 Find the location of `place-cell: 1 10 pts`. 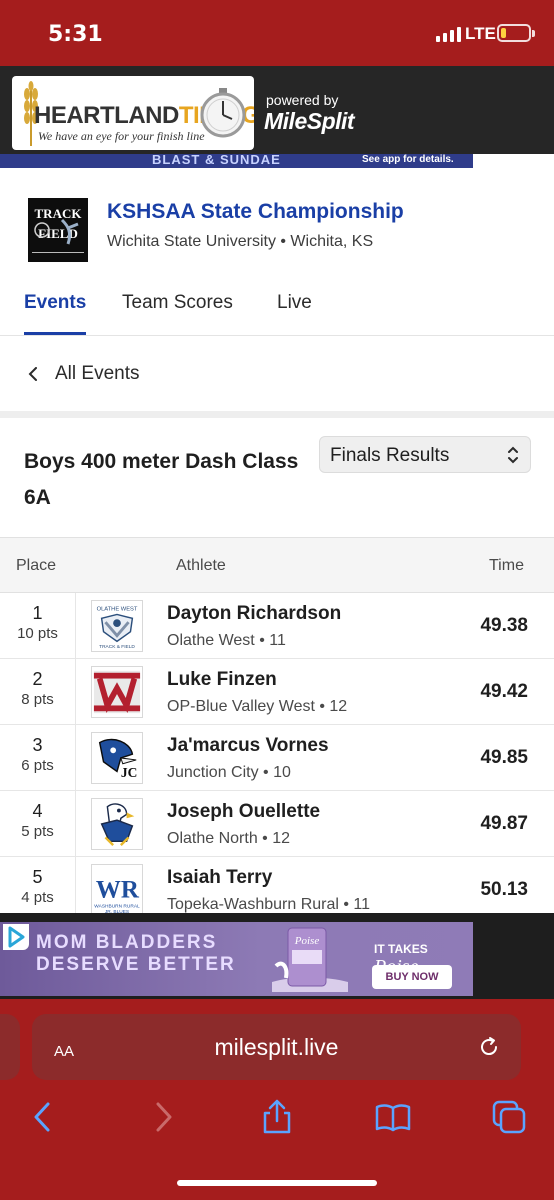

place-cell: 1 10 pts is located at coordinates (38, 626).